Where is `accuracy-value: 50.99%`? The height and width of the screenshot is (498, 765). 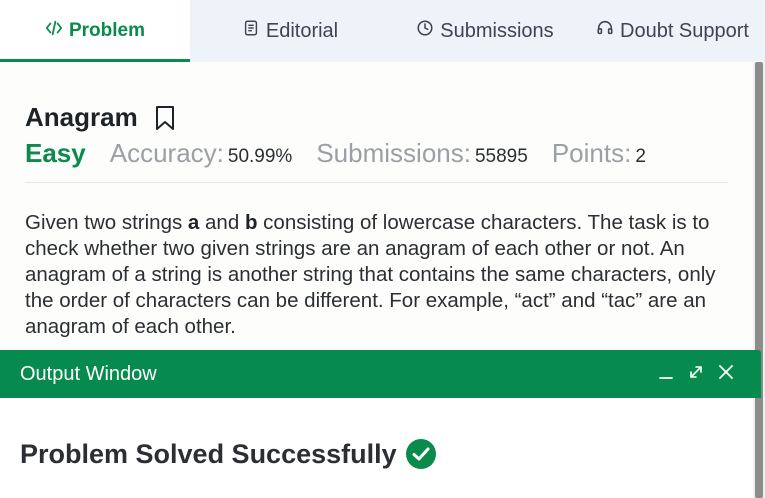
accuracy-value: 50.99% is located at coordinates (260, 156).